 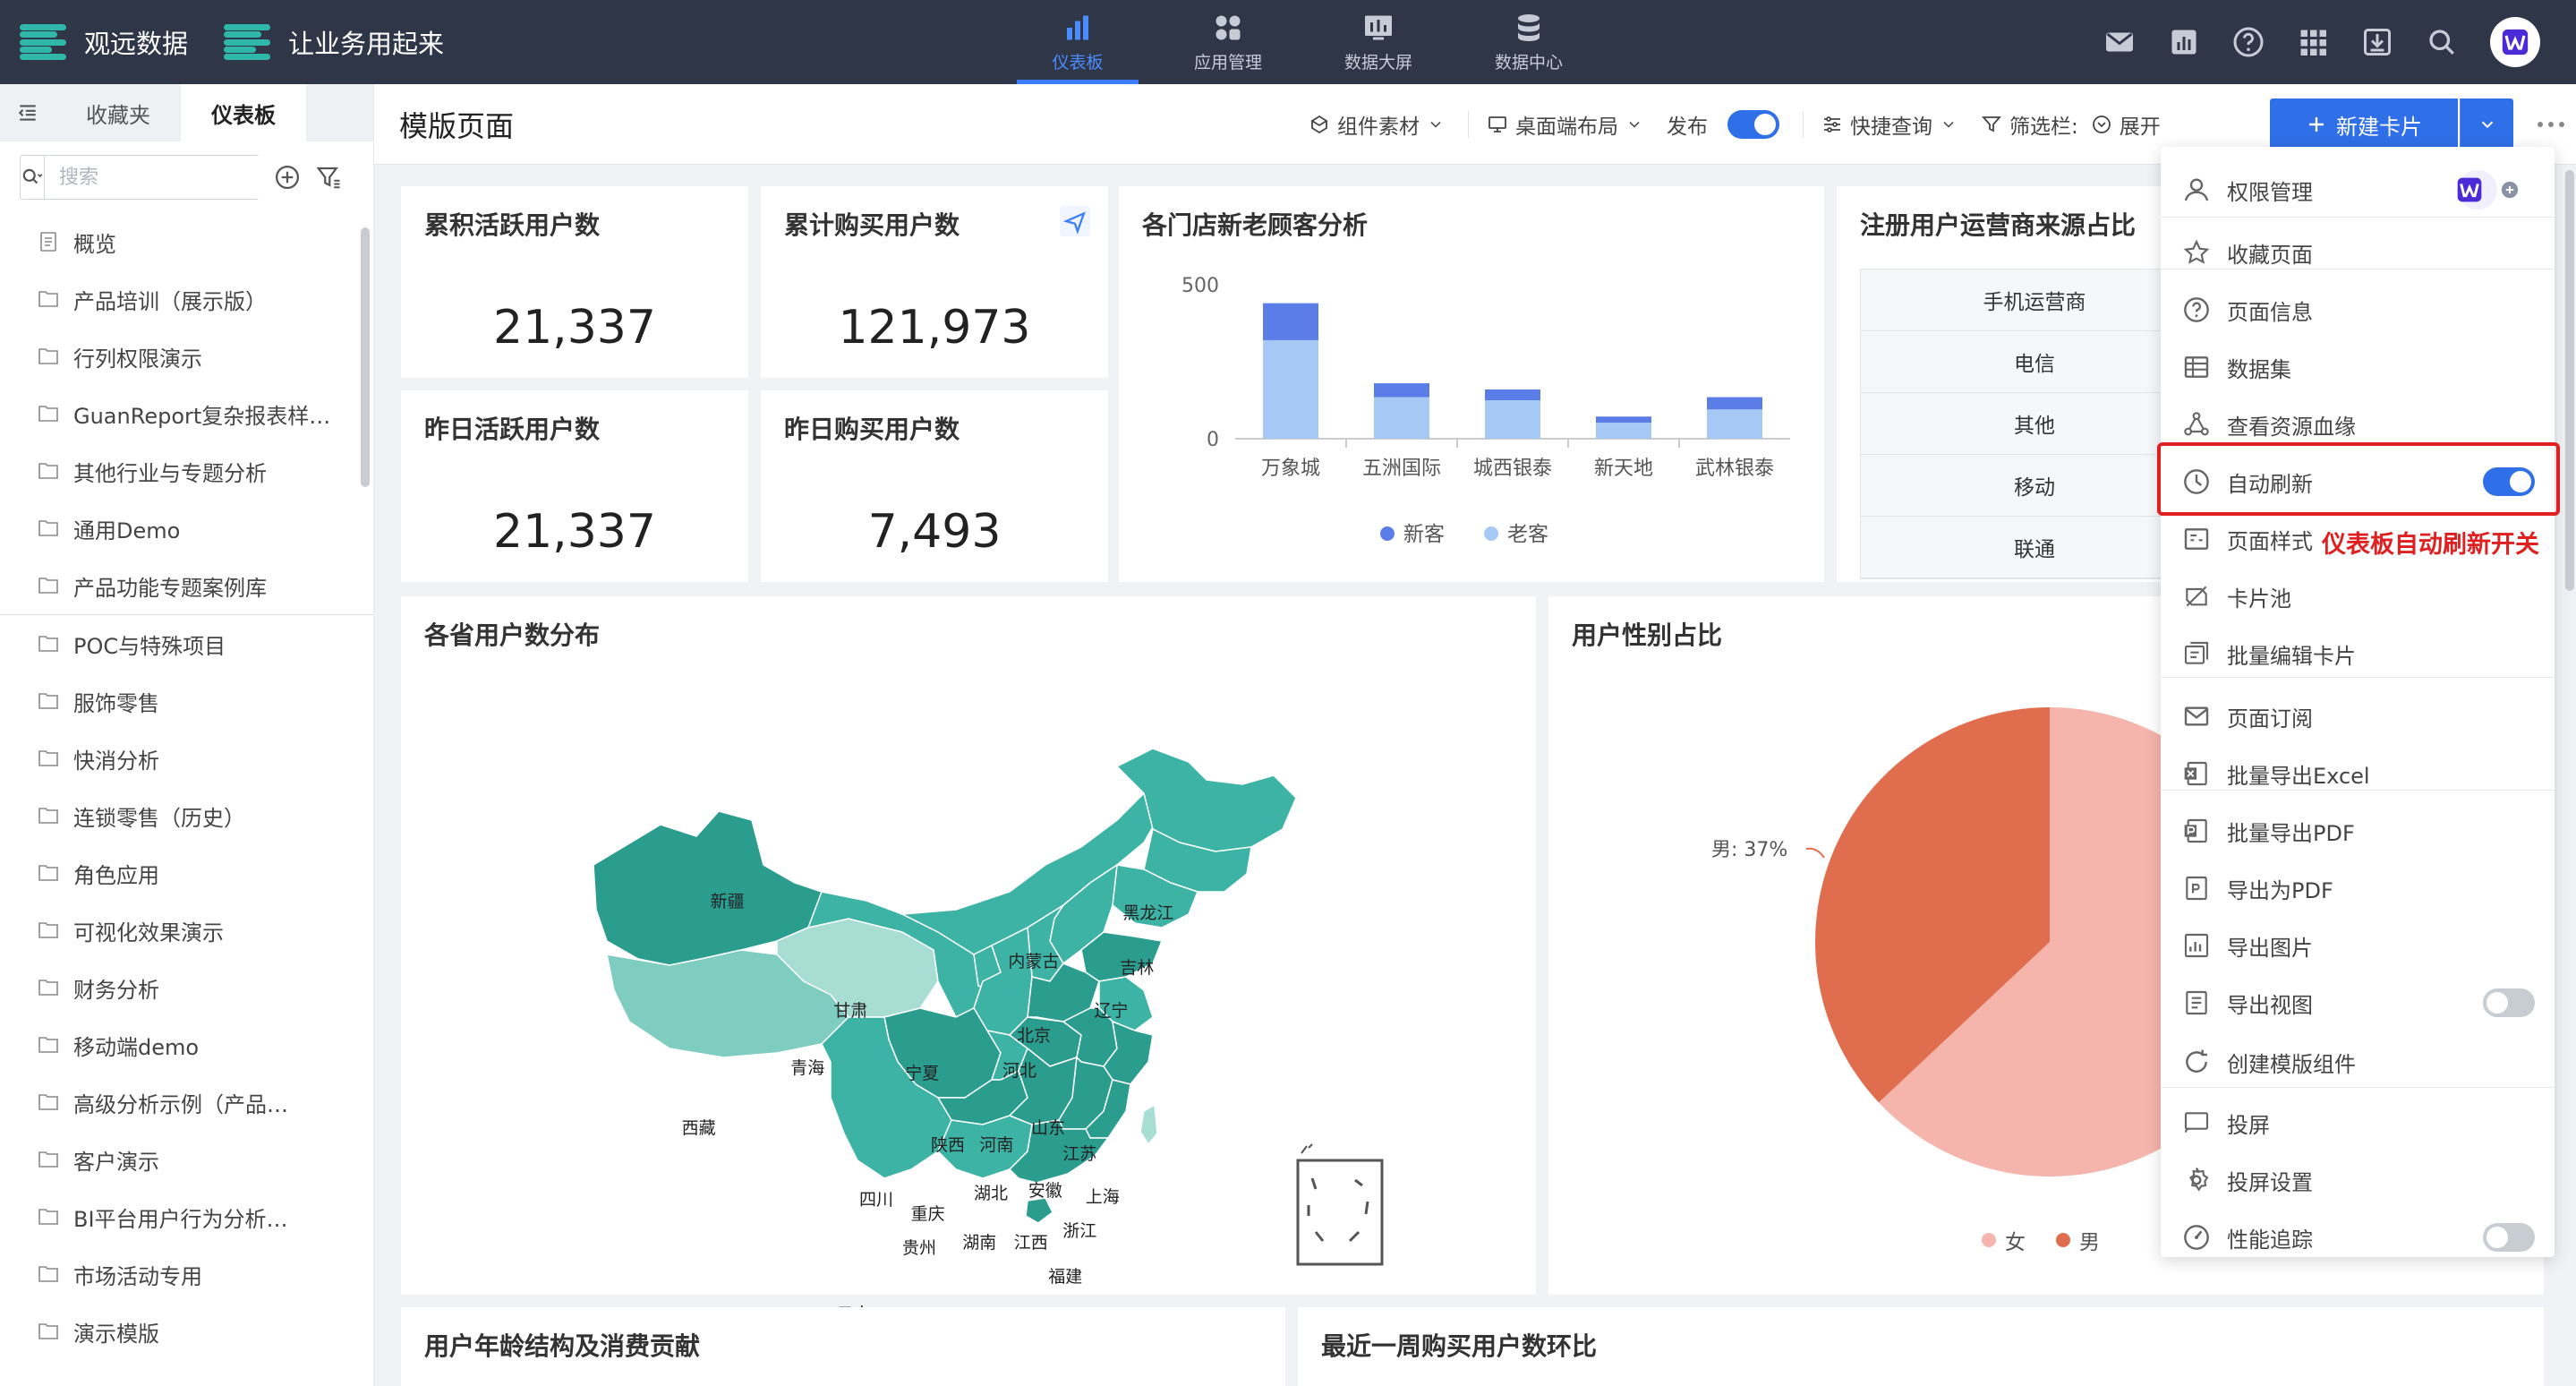 I want to click on sidebar-item-folder: POC与特殊项目, so click(x=186, y=643).